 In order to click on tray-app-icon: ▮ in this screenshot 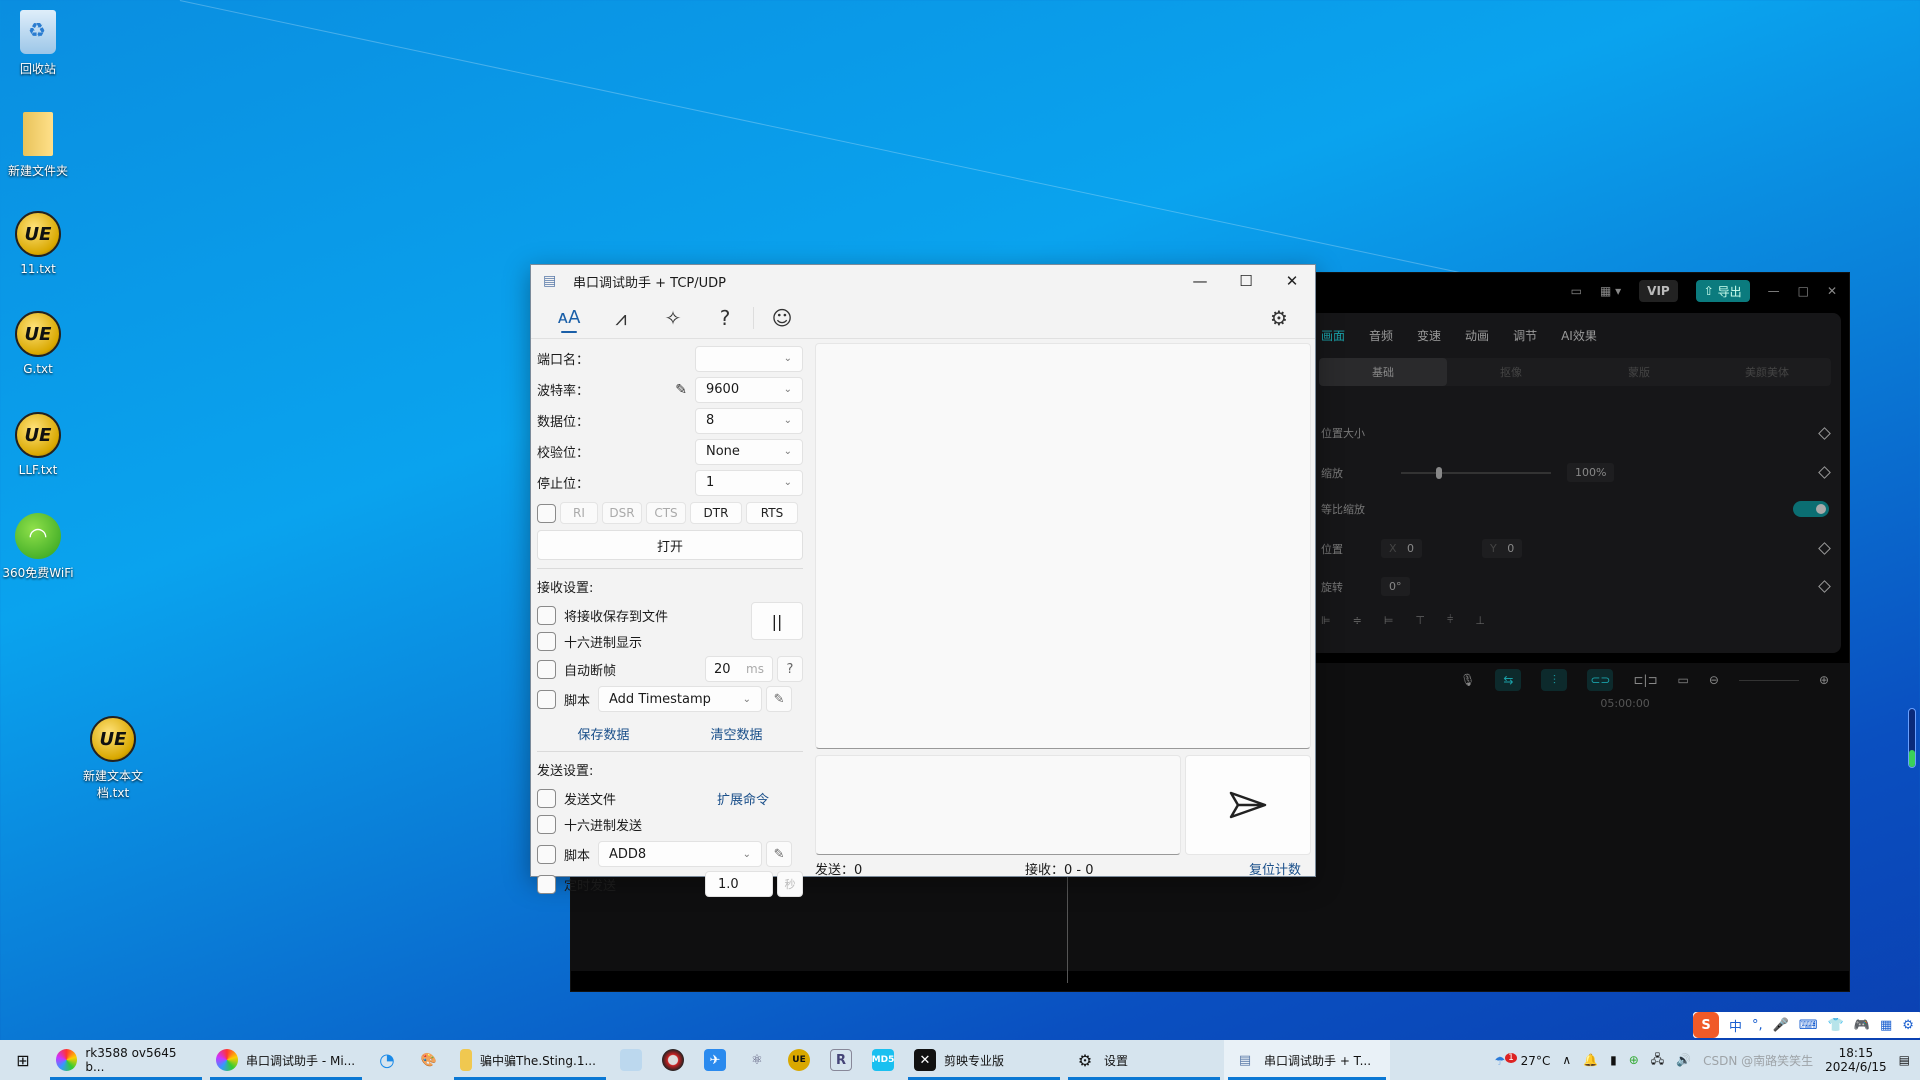, I will do `click(1613, 1060)`.